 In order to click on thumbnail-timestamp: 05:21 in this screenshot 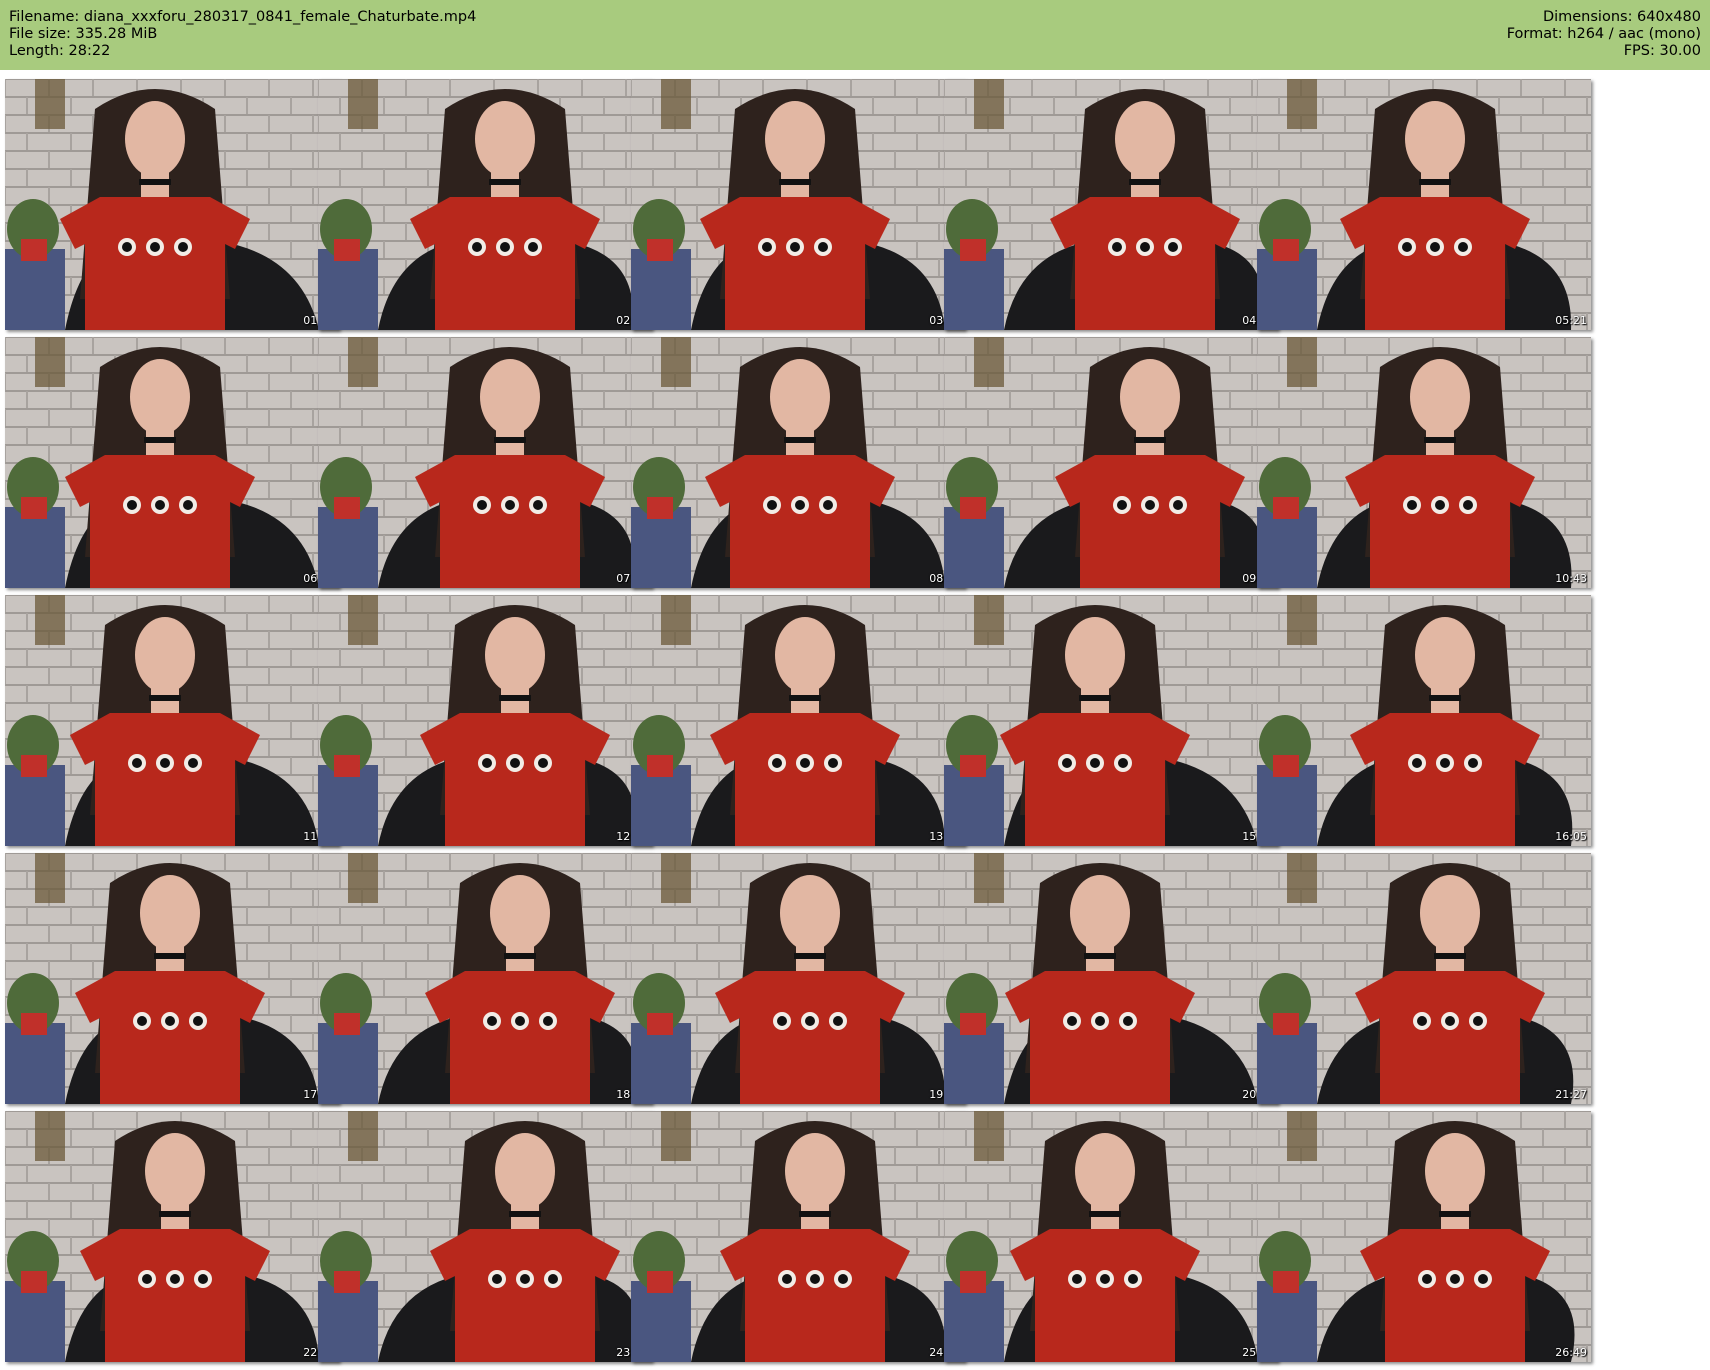, I will do `click(1571, 320)`.